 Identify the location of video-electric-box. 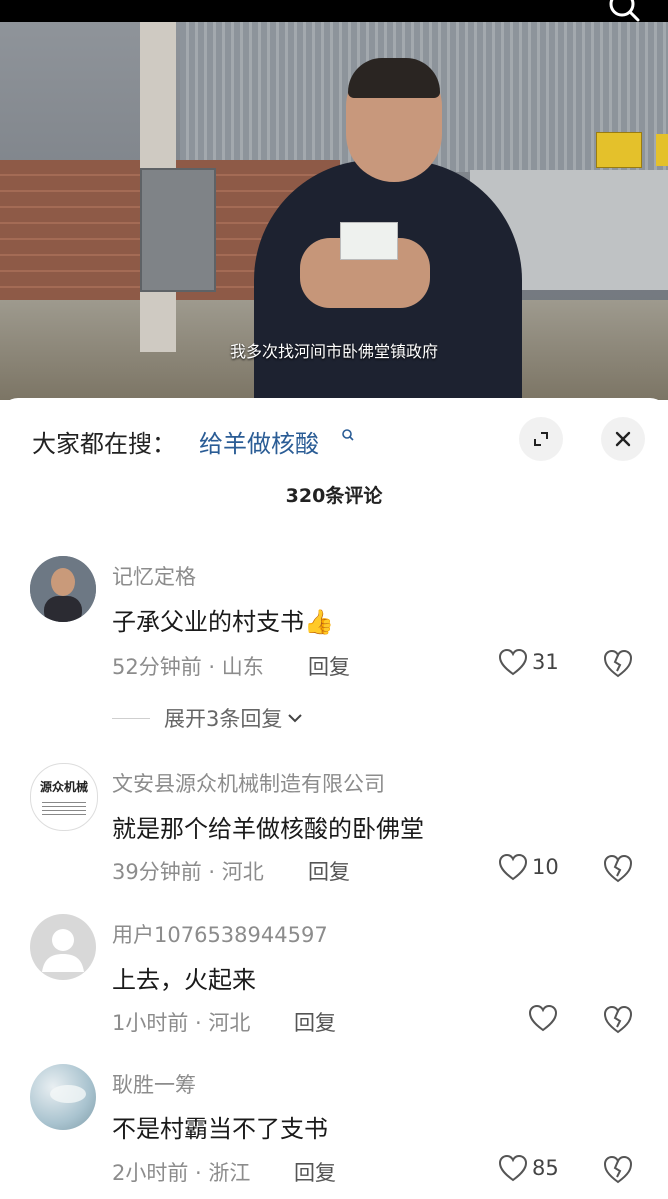
(178, 230).